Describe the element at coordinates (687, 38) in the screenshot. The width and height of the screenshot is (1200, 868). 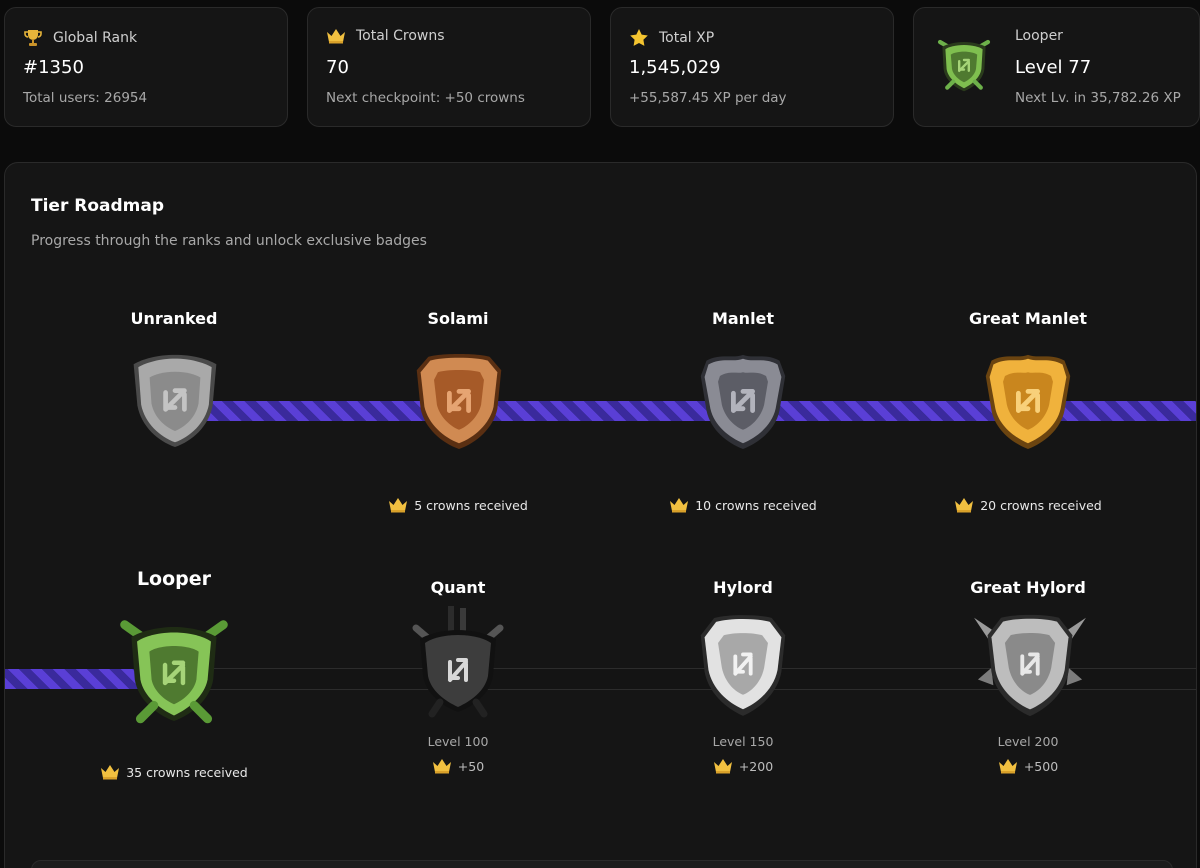
I see `total-xp-label: Total XP` at that location.